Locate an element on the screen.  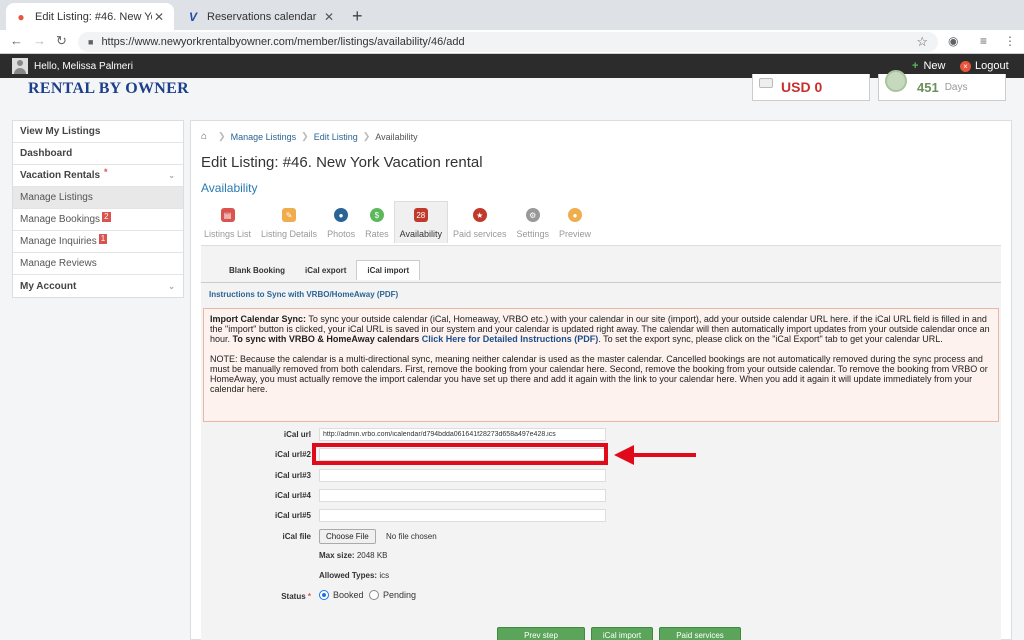
power-icon: × is located at coordinates (965, 66).